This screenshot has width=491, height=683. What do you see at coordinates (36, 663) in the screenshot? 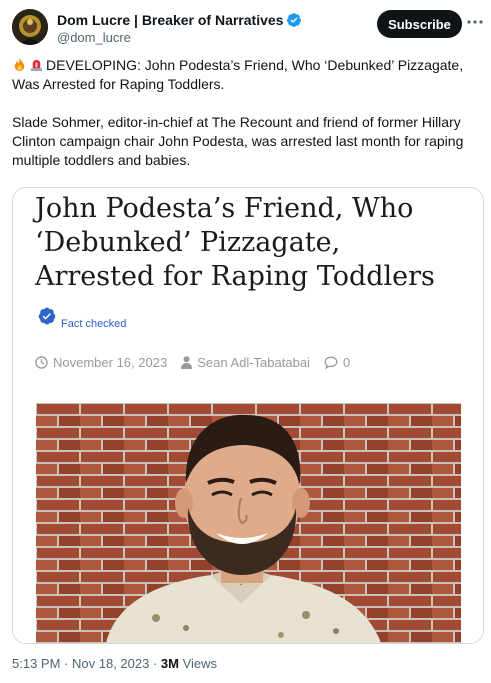
I see `tweet-time: 5:13 PM` at bounding box center [36, 663].